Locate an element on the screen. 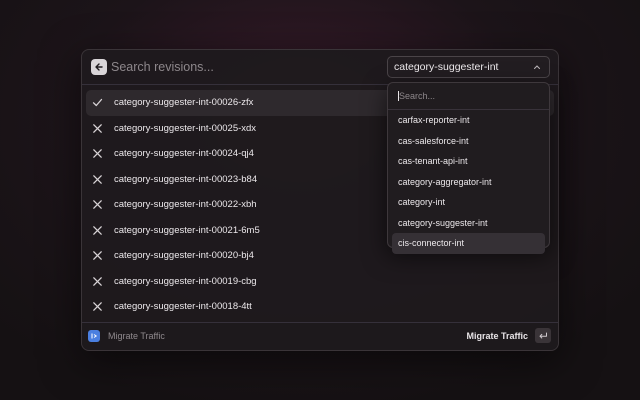 This screenshot has height=400, width=640. check-icon is located at coordinates (97, 102).